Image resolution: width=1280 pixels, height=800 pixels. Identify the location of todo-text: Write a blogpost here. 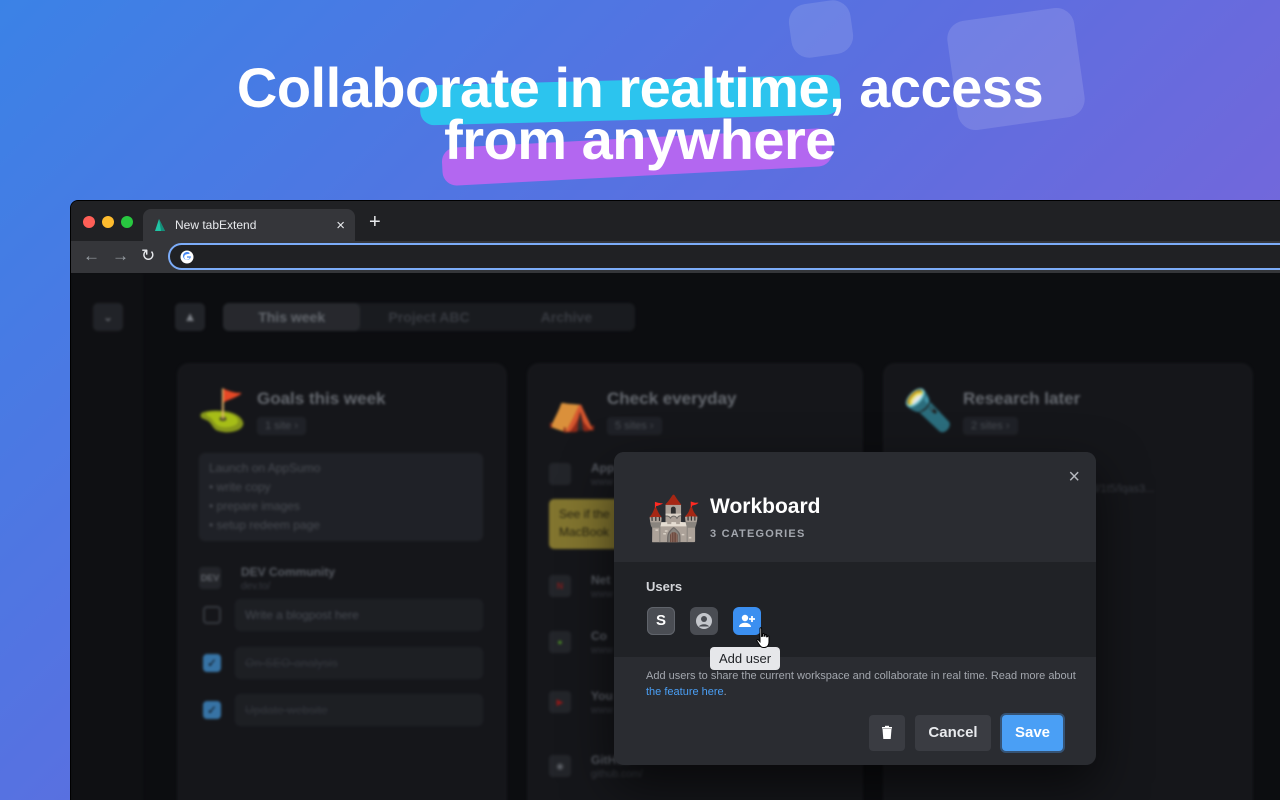
(359, 615).